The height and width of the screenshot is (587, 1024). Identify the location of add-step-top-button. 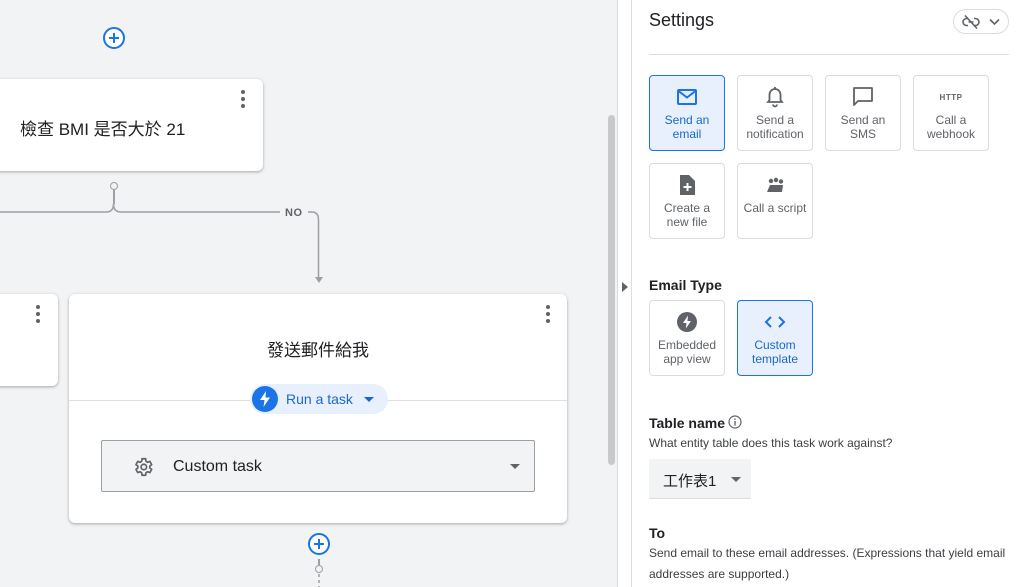
(114, 38).